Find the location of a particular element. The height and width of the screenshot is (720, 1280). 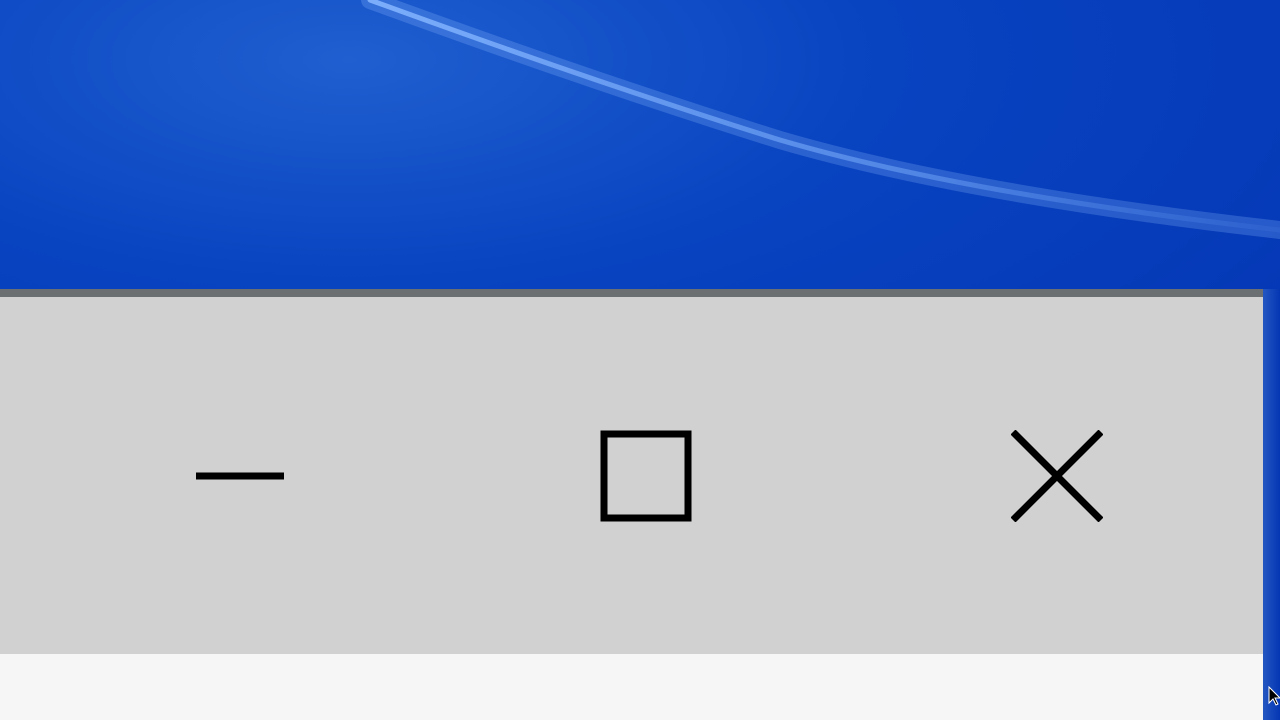

close-icon is located at coordinates (1057, 475).